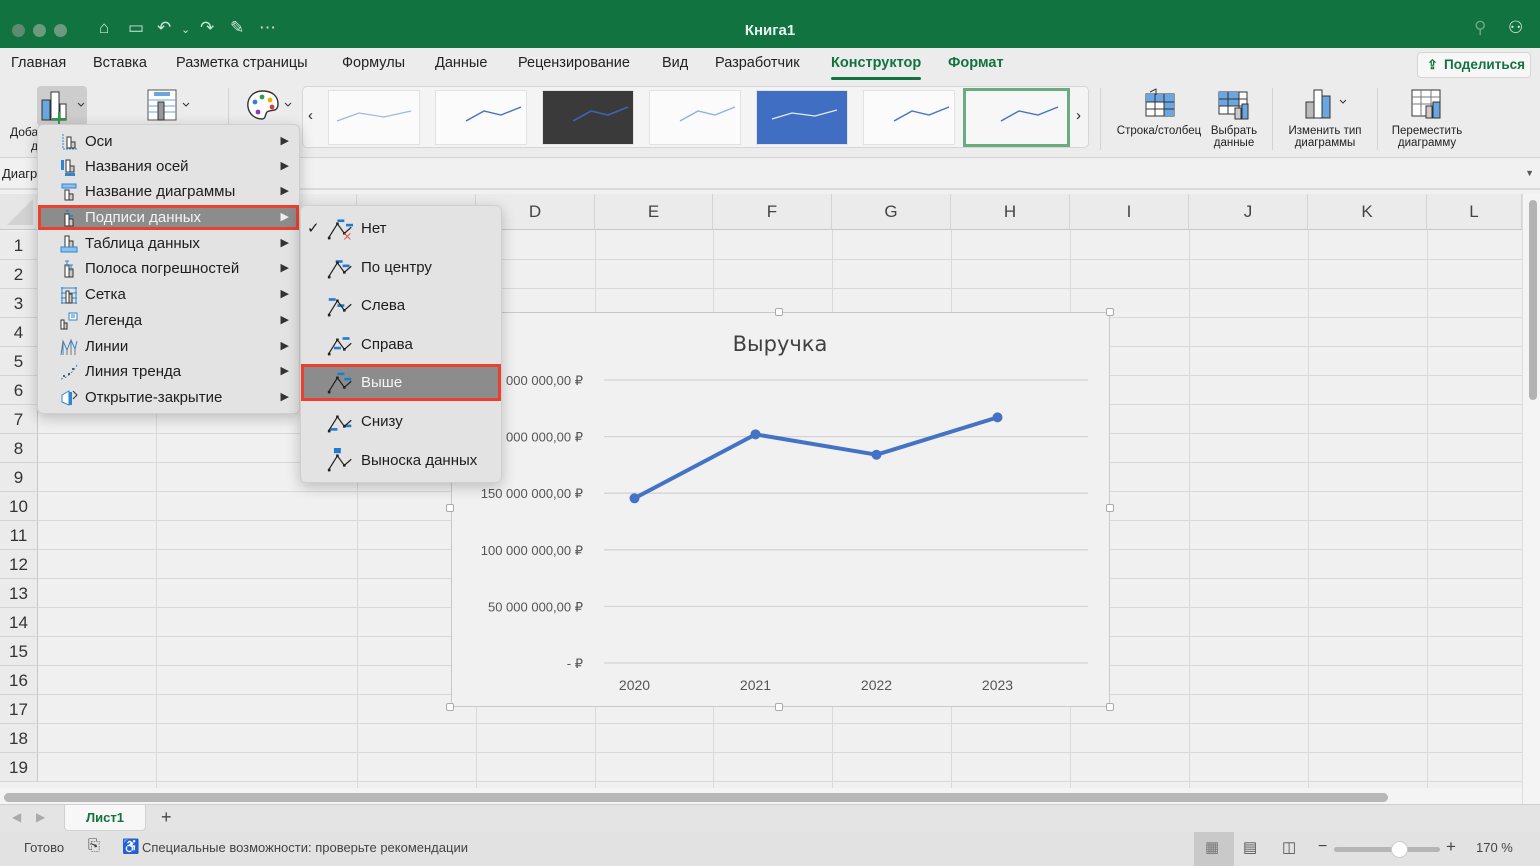  Describe the element at coordinates (450, 508) in the screenshot. I see `resize-handle-w` at that location.